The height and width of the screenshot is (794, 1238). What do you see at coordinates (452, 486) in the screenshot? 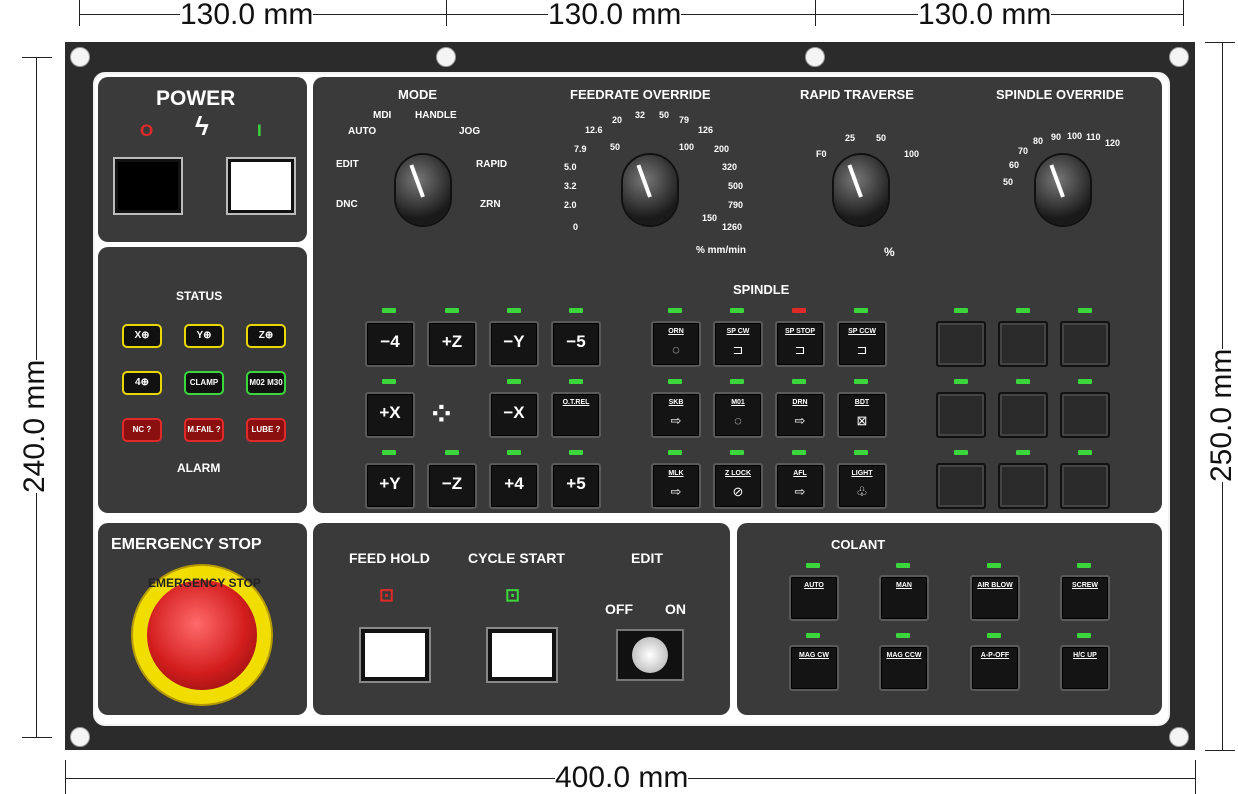
I see `key-minus-z: −Z` at bounding box center [452, 486].